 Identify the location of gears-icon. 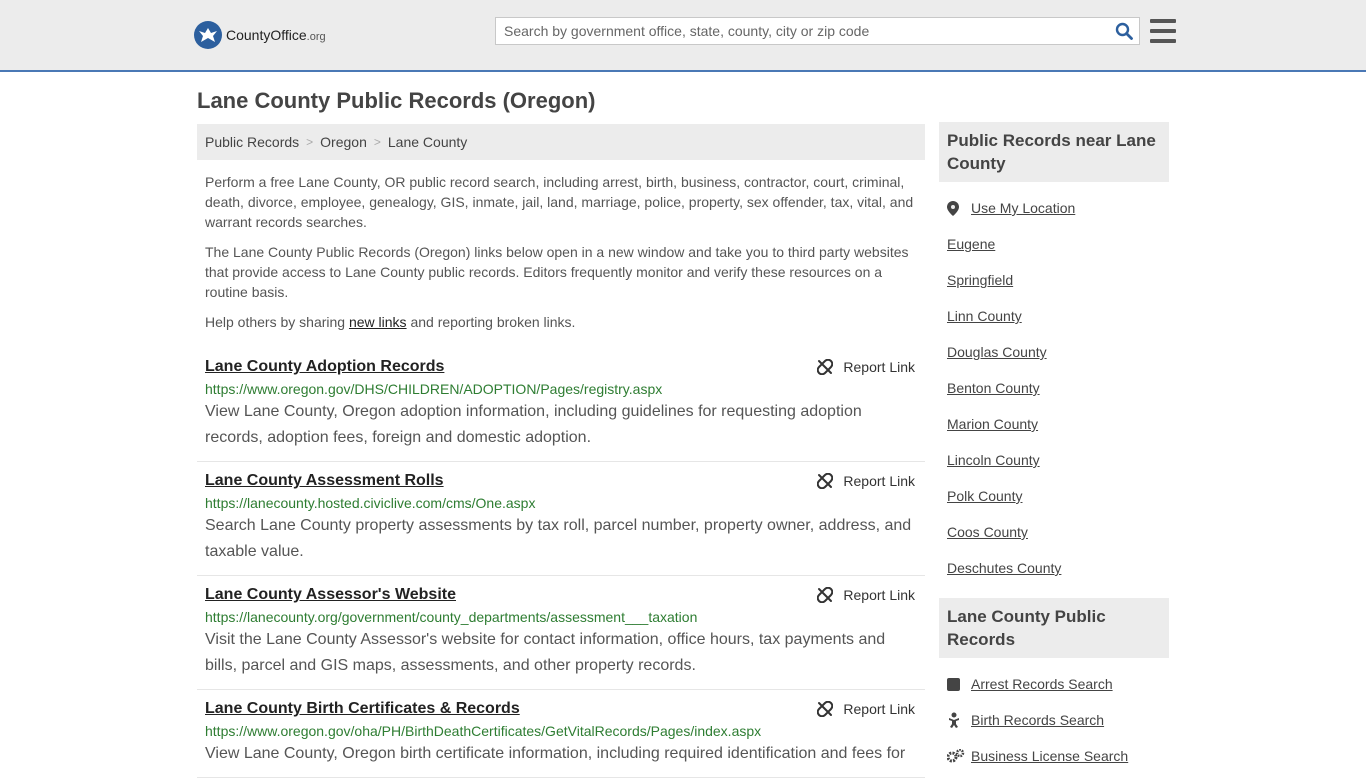
(959, 756).